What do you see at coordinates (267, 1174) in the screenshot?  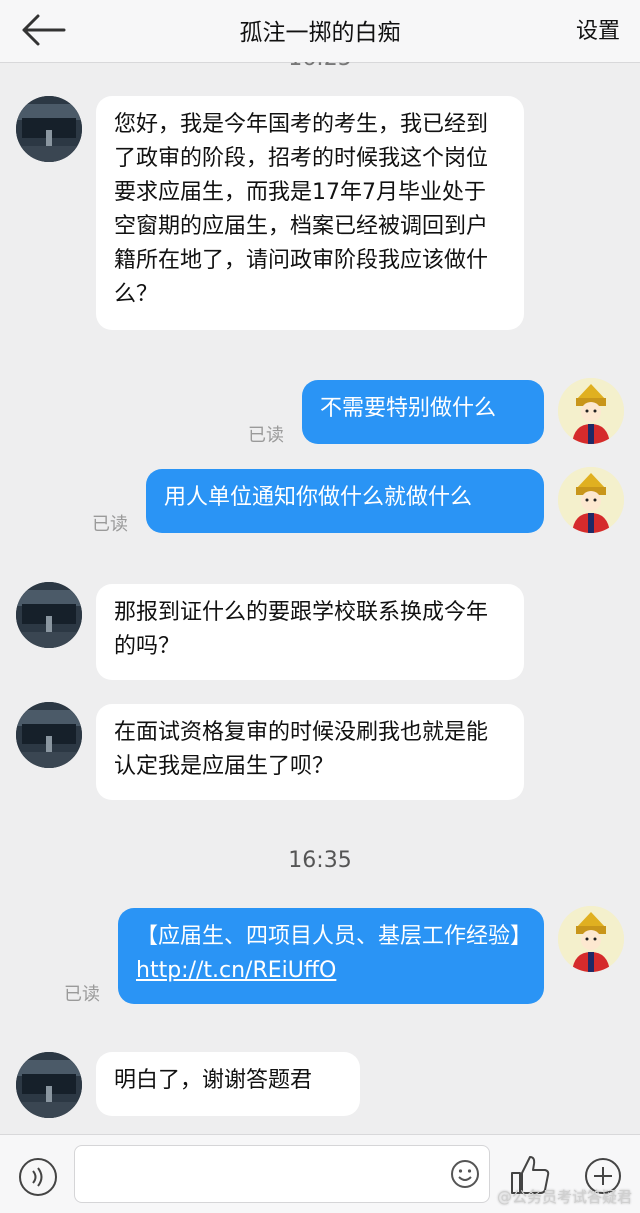 I see `message-input` at bounding box center [267, 1174].